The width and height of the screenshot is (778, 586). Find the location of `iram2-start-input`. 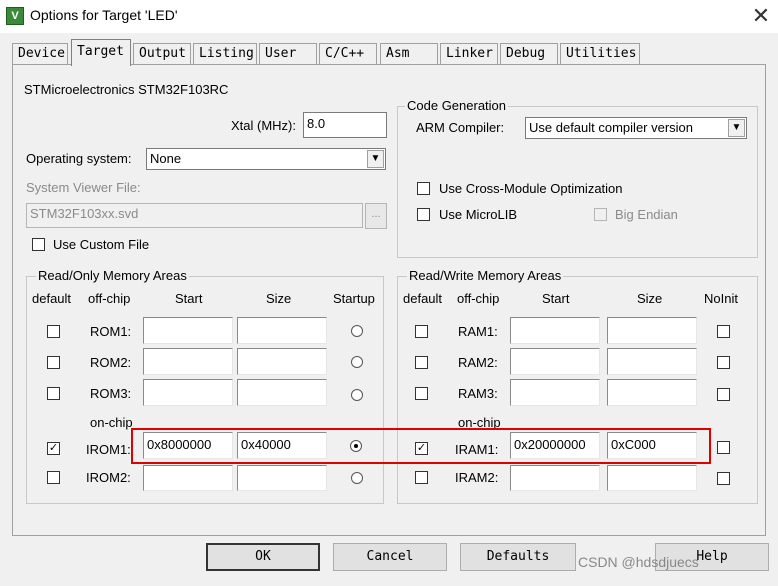

iram2-start-input is located at coordinates (555, 478).